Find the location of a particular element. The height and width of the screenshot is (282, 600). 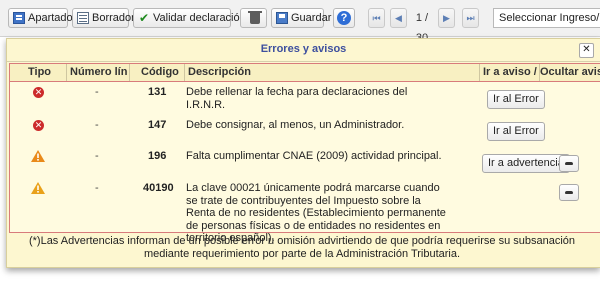

row-code: 40190 is located at coordinates (158, 188).